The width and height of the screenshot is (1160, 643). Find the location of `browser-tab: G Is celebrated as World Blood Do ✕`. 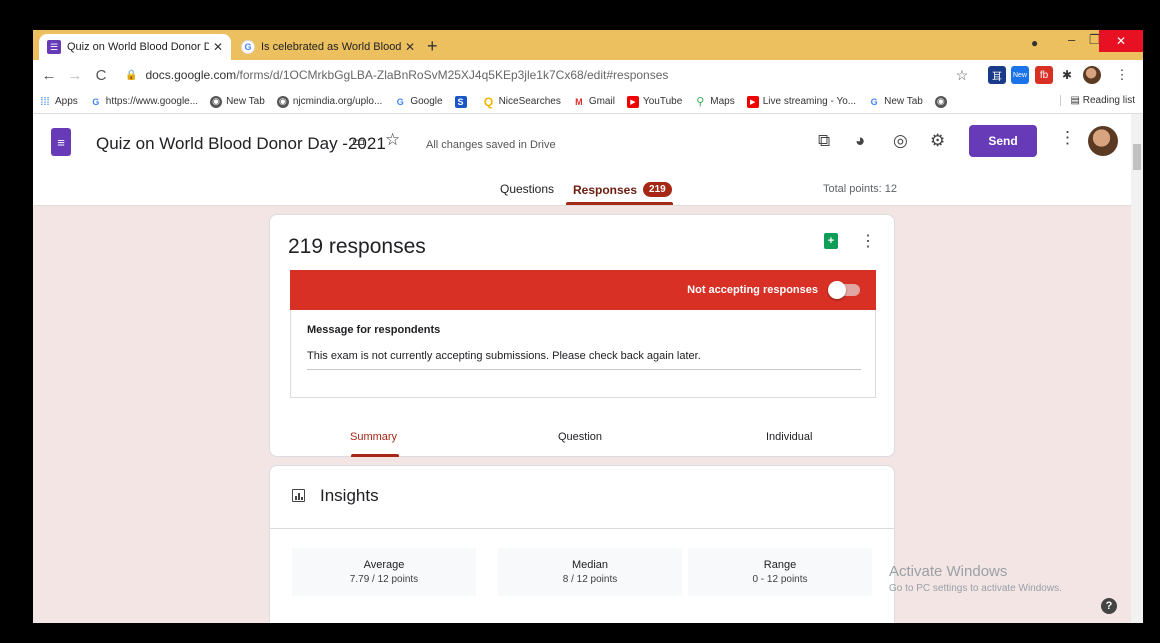

browser-tab: G Is celebrated as World Blood Do ✕ is located at coordinates (328, 47).